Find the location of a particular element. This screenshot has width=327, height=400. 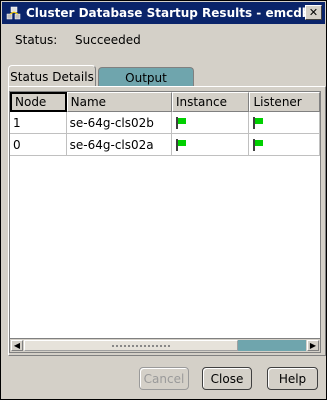

status-value: Succeeded is located at coordinates (108, 40).